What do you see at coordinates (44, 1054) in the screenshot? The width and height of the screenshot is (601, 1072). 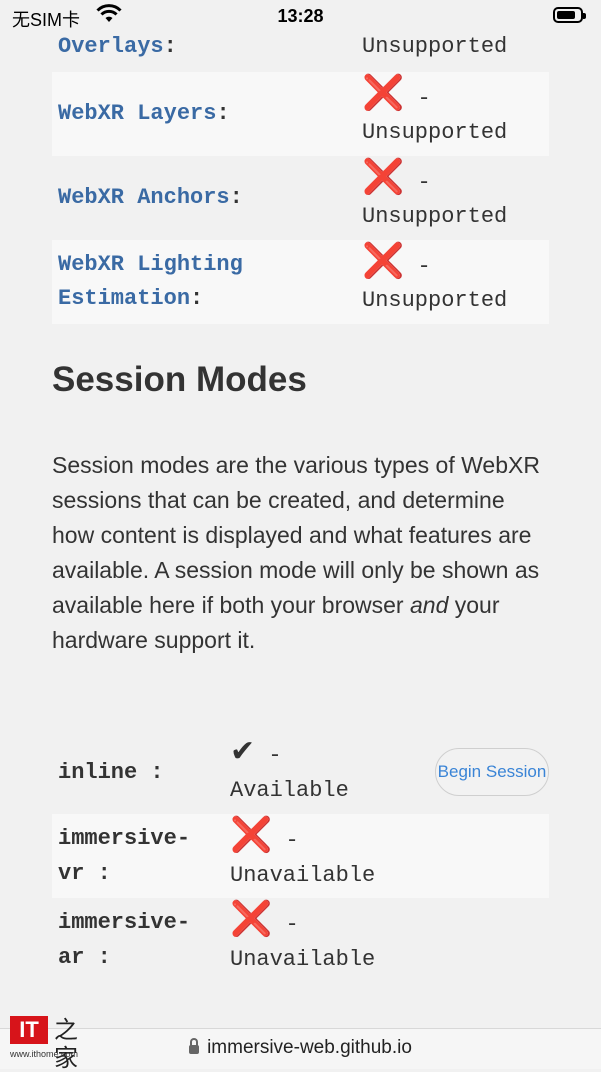 I see `watermark-url: www.ithome.com` at bounding box center [44, 1054].